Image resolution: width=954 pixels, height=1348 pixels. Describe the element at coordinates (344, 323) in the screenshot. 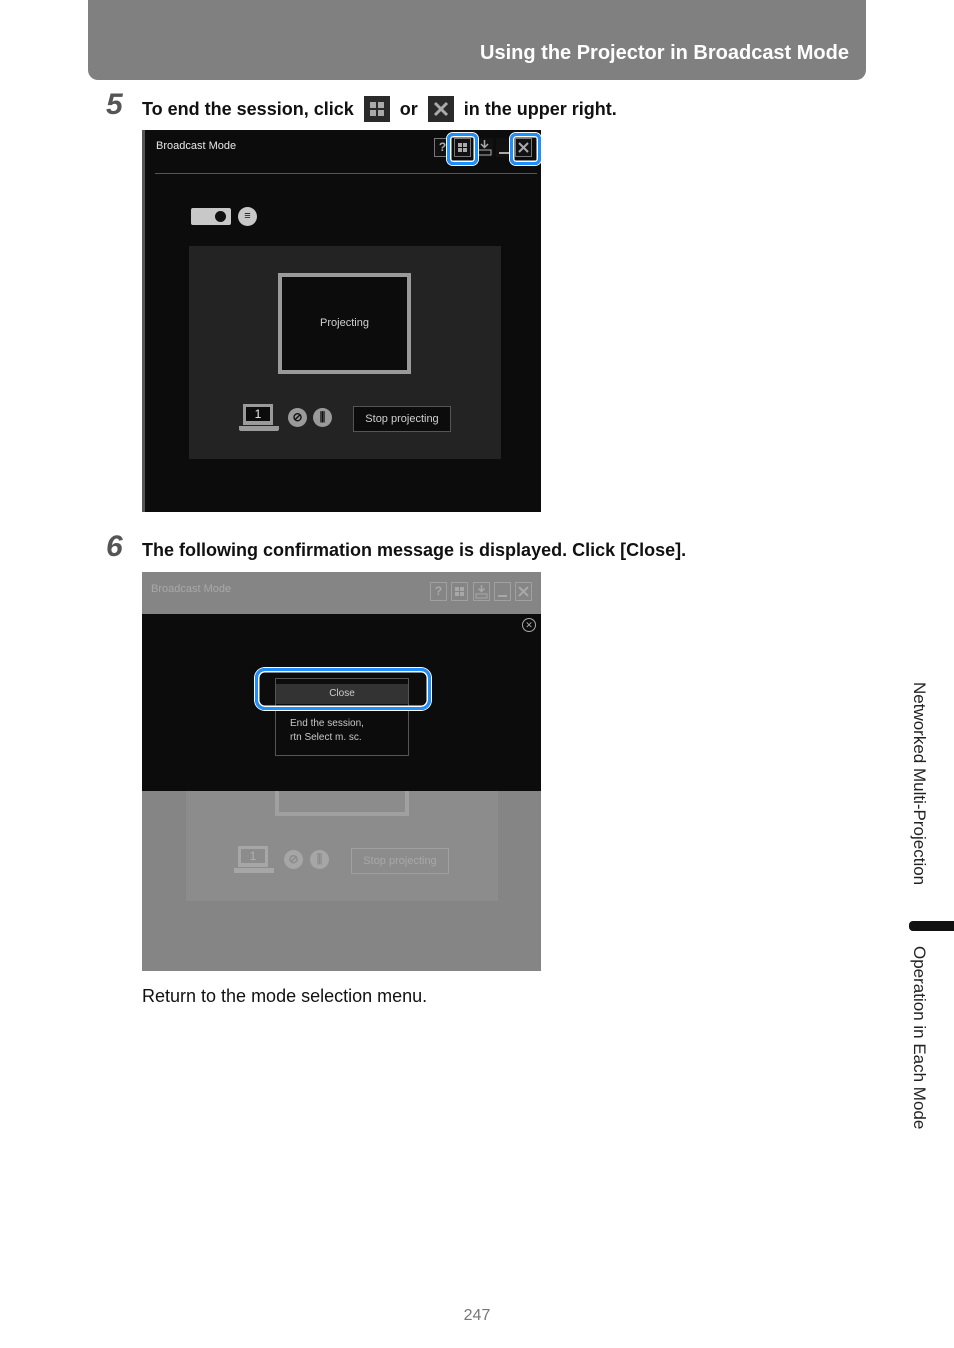

I see `projection-screen: Projecting` at that location.